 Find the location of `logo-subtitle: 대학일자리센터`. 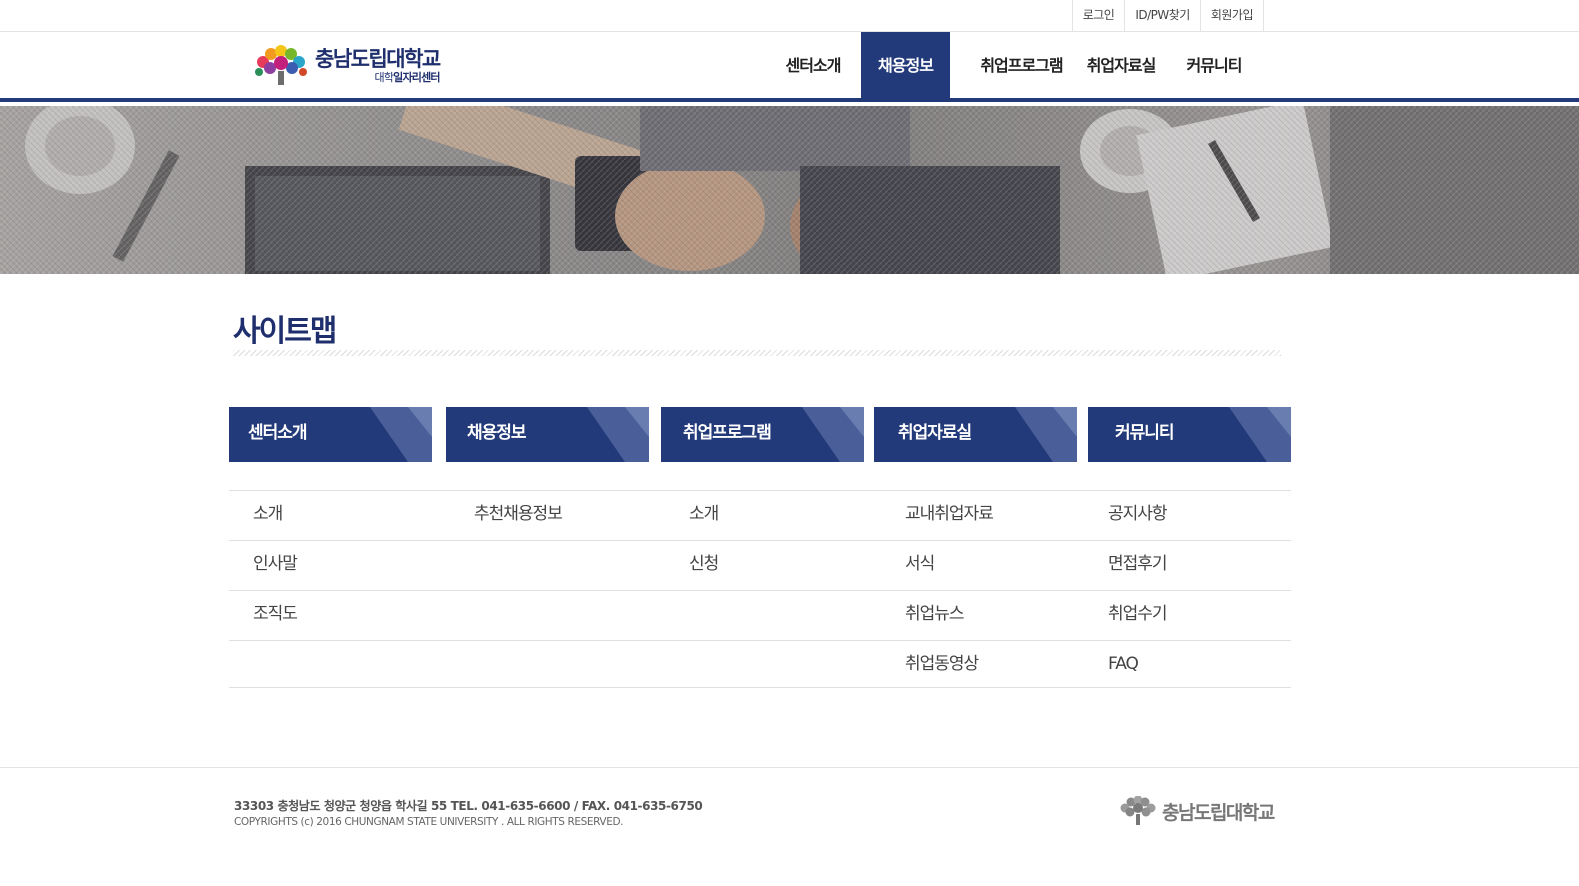

logo-subtitle: 대학일자리센터 is located at coordinates (407, 77).